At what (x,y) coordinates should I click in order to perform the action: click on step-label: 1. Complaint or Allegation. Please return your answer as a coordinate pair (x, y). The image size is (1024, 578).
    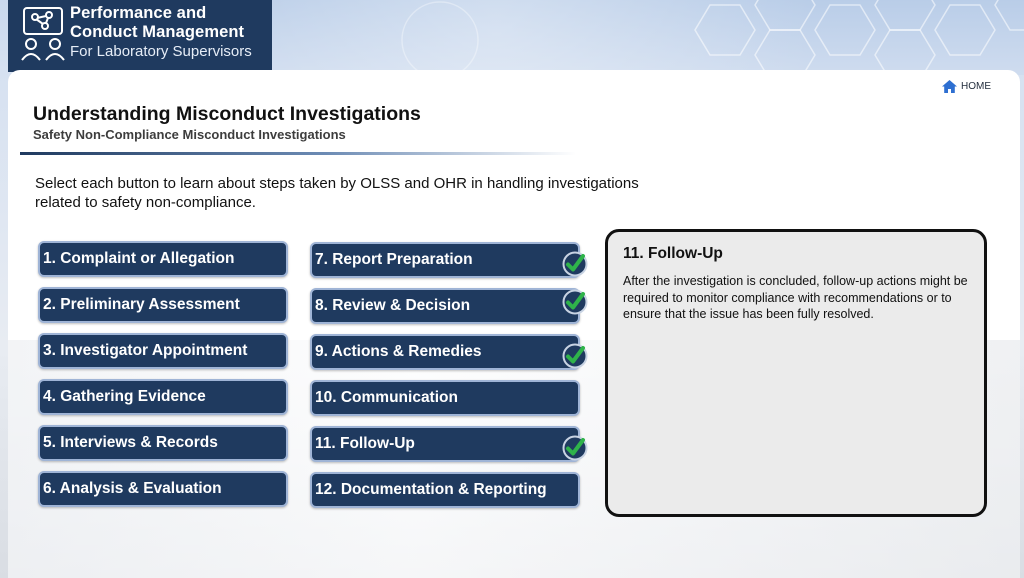
    Looking at the image, I should click on (139, 258).